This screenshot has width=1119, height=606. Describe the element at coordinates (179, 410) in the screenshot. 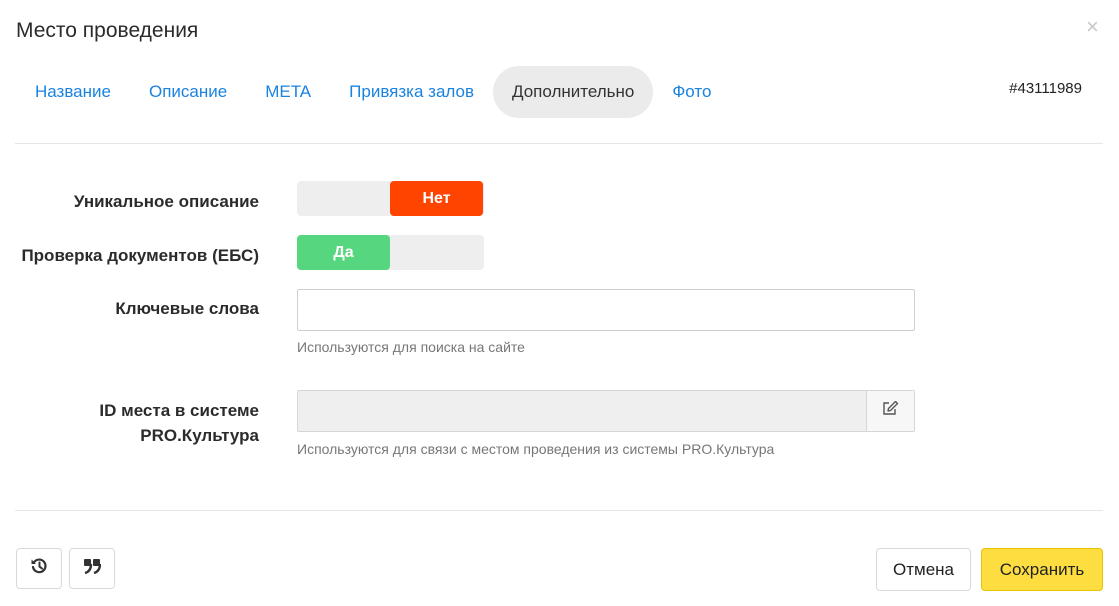

I see `pro-culture-id-label-line1: ID места в системе` at that location.